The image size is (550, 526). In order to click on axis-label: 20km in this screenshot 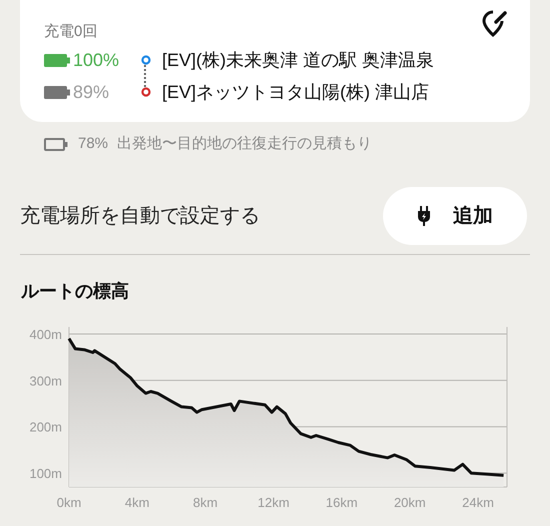, I will do `click(410, 502)`.